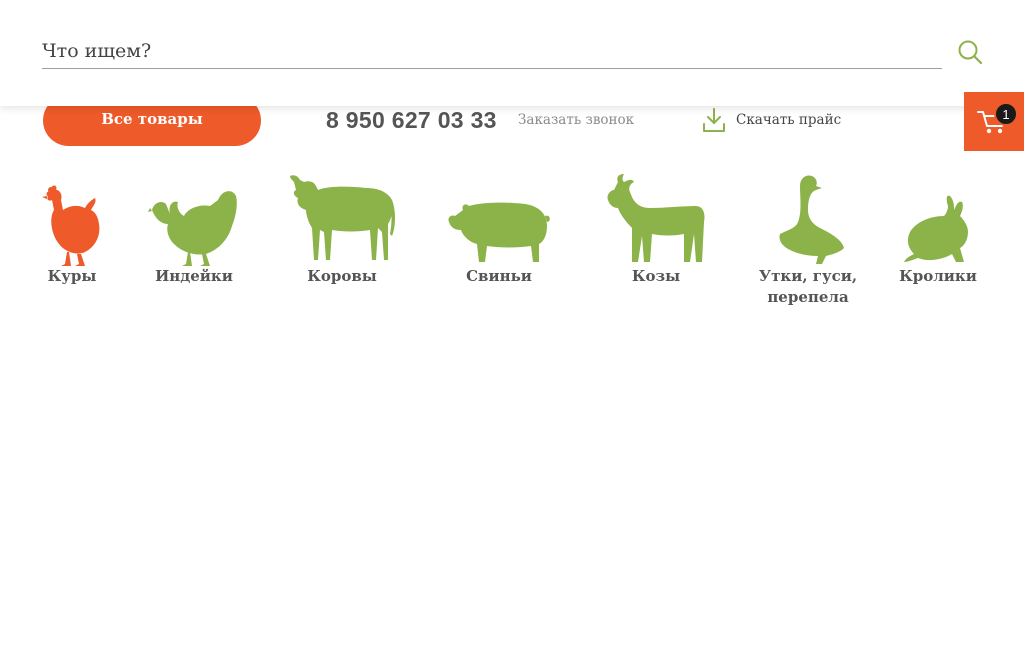 This screenshot has width=1024, height=646. Describe the element at coordinates (492, 51) in the screenshot. I see `search-input` at that location.